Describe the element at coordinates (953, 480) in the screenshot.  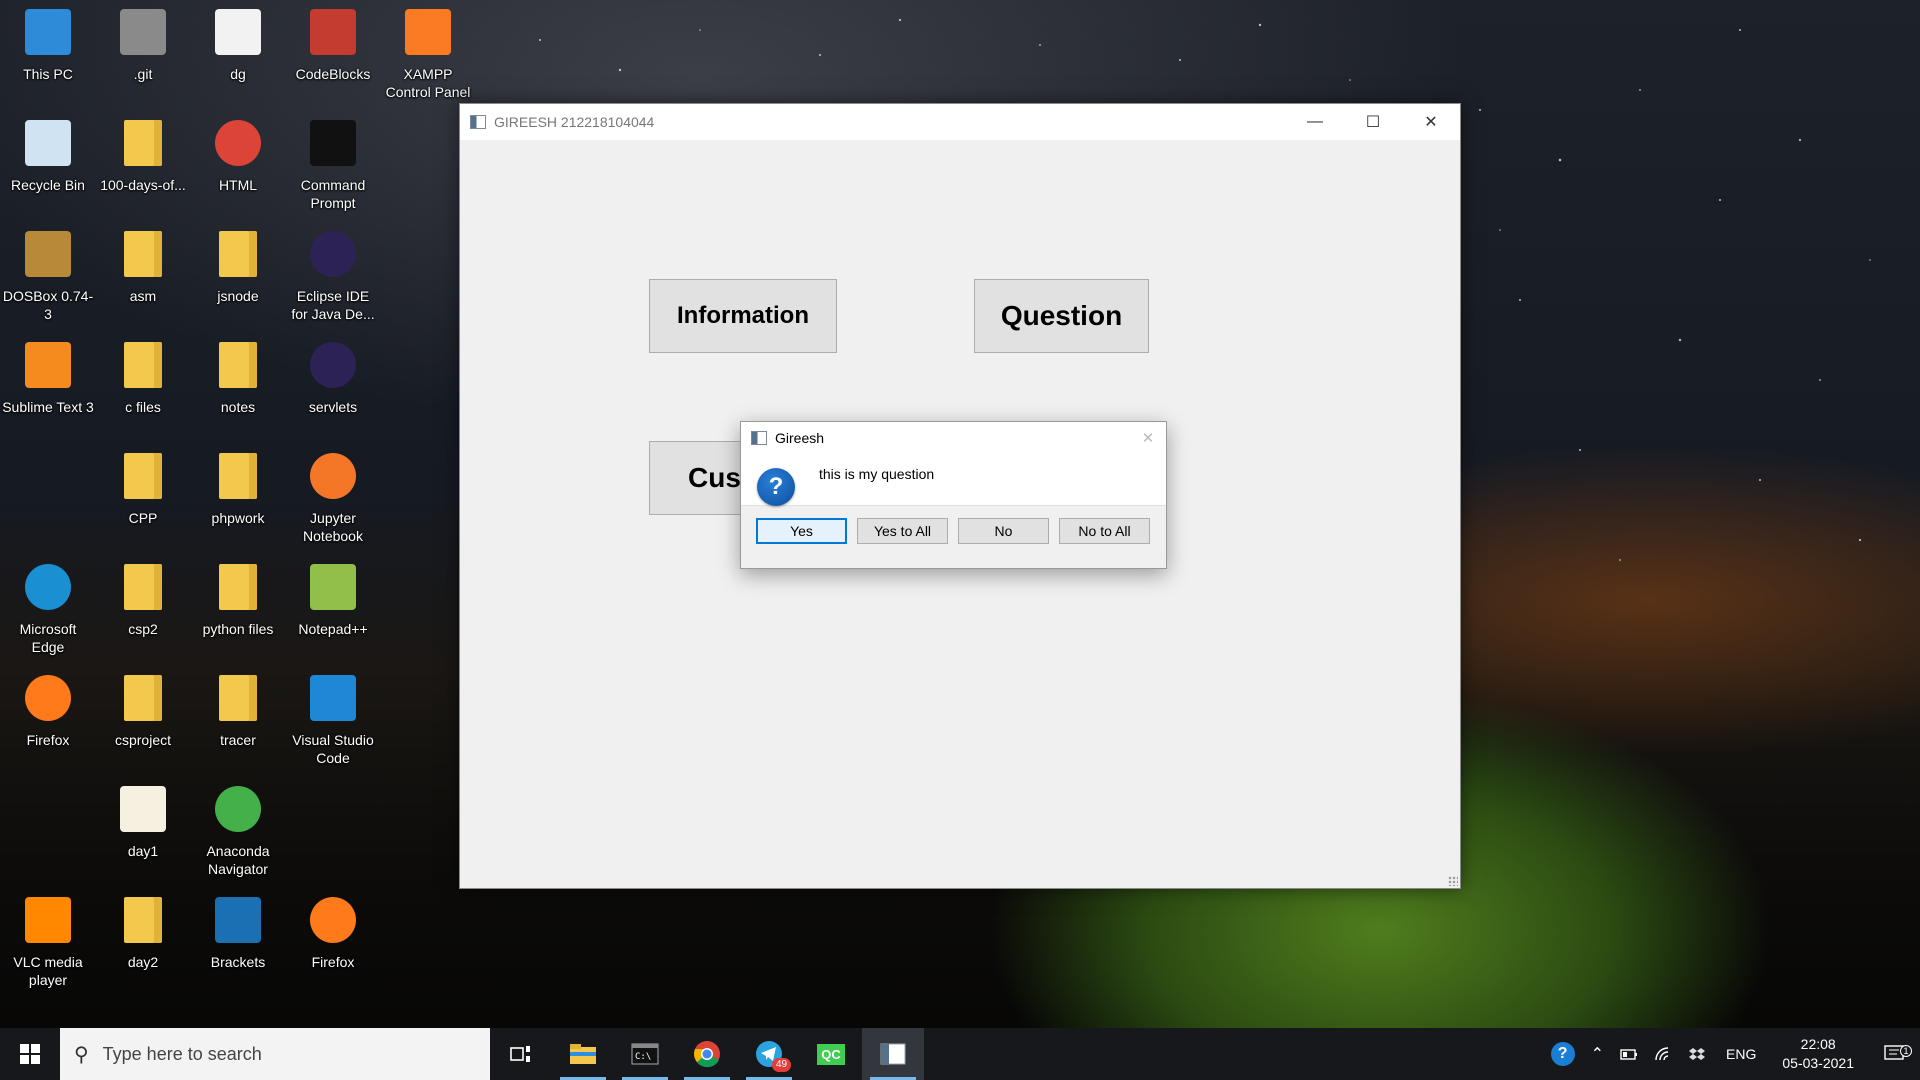
I see `dialog-body: ? this is my question` at that location.